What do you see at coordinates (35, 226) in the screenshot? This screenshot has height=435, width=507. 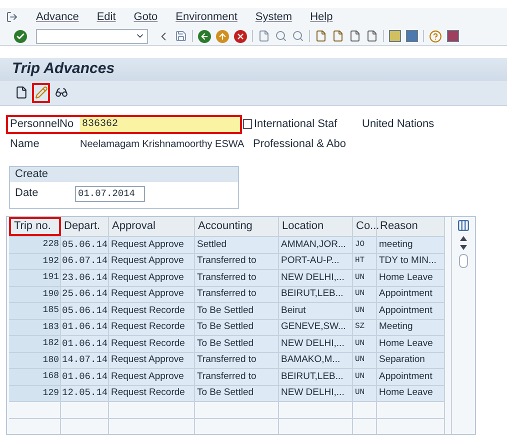 I see `column-header: Trip no.` at bounding box center [35, 226].